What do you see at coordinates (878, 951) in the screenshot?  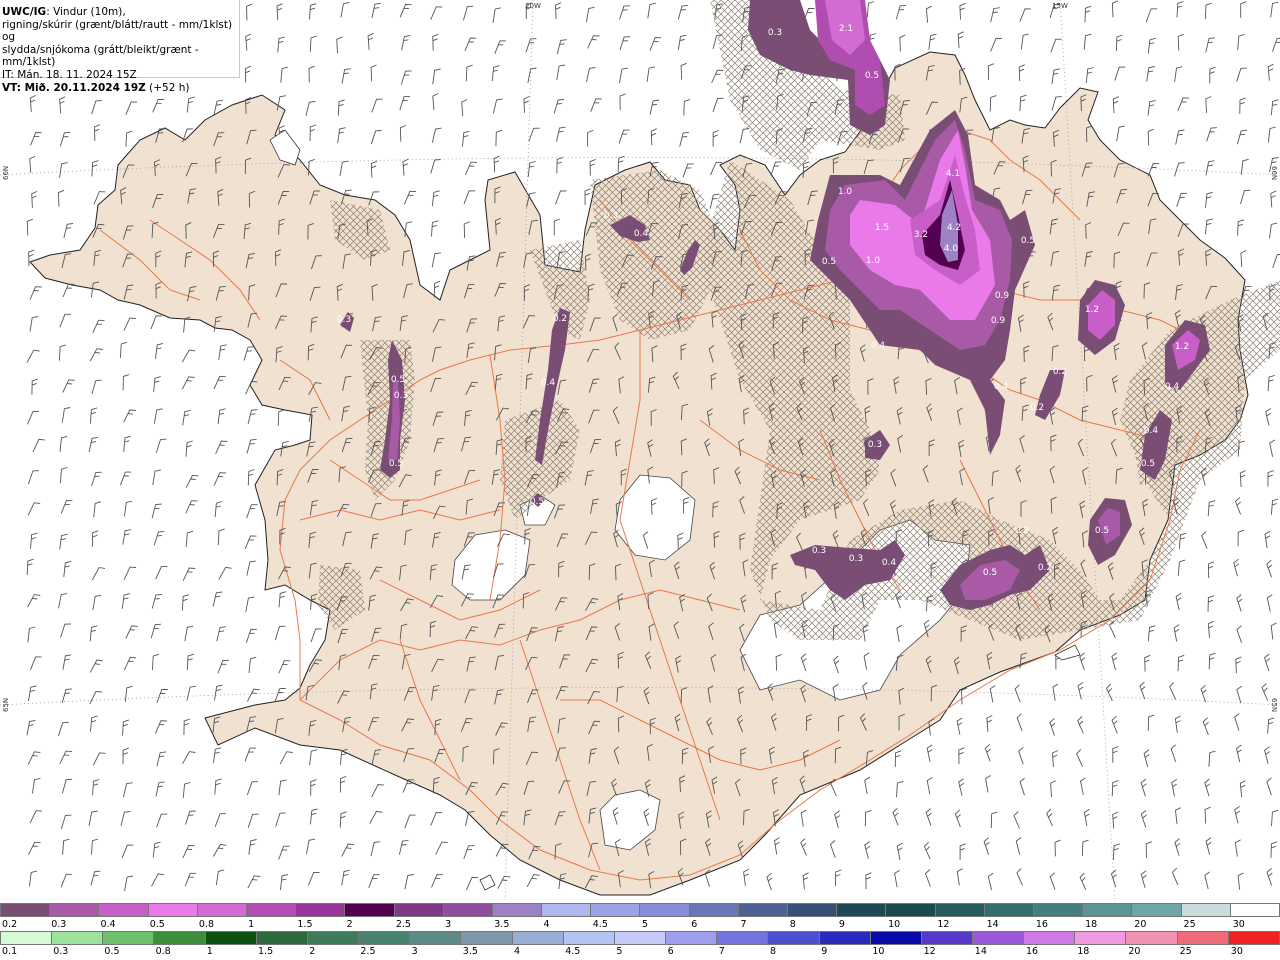 I see `legend_rain-label: 10` at bounding box center [878, 951].